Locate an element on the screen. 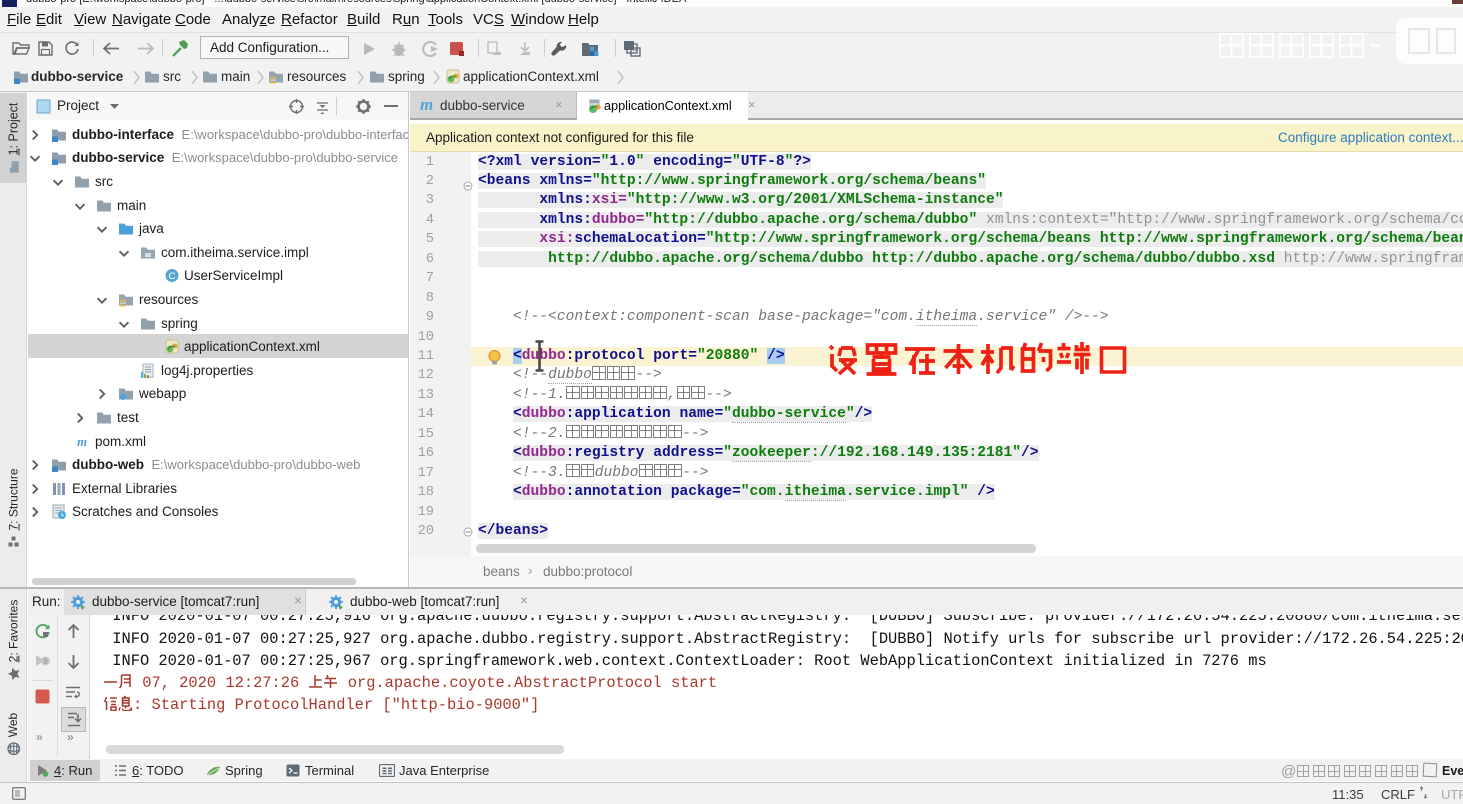 This screenshot has width=1463, height=804. svg-text: 9 is located at coordinates (45, 661).